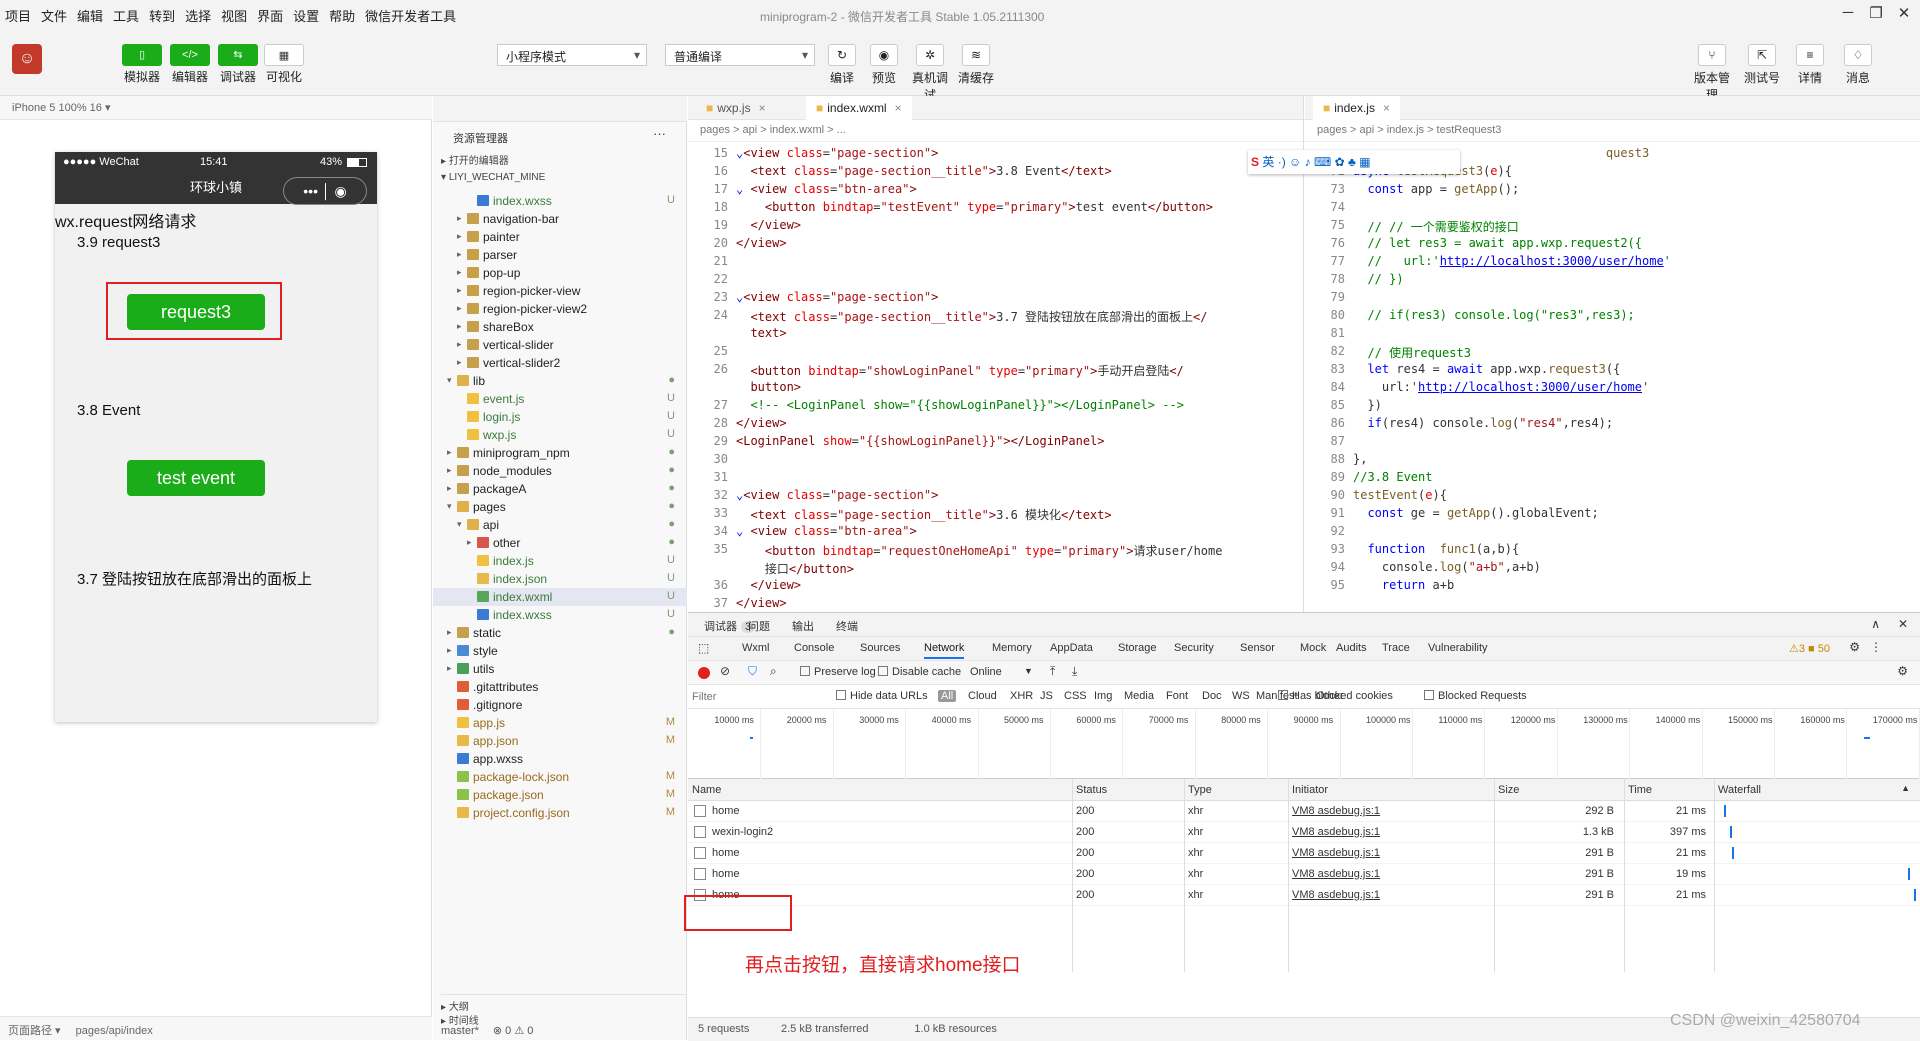 The height and width of the screenshot is (1041, 1920). What do you see at coordinates (1052, 671) in the screenshot?
I see `upload-icon: ⤒` at bounding box center [1052, 671].